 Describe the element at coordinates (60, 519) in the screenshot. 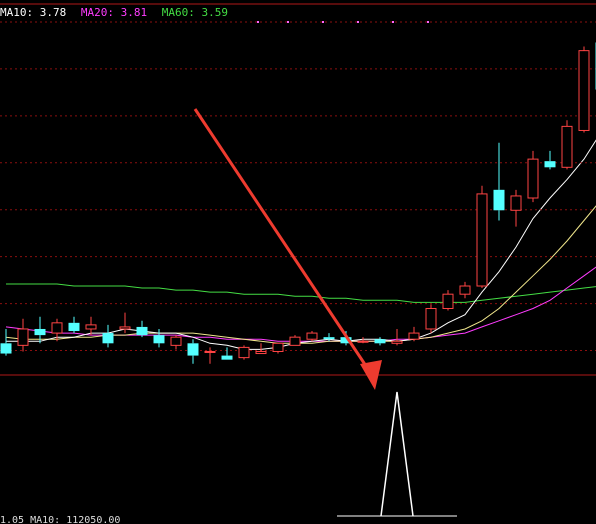

I see `indicator-legend: 1.05 MA10: 112050.00` at that location.